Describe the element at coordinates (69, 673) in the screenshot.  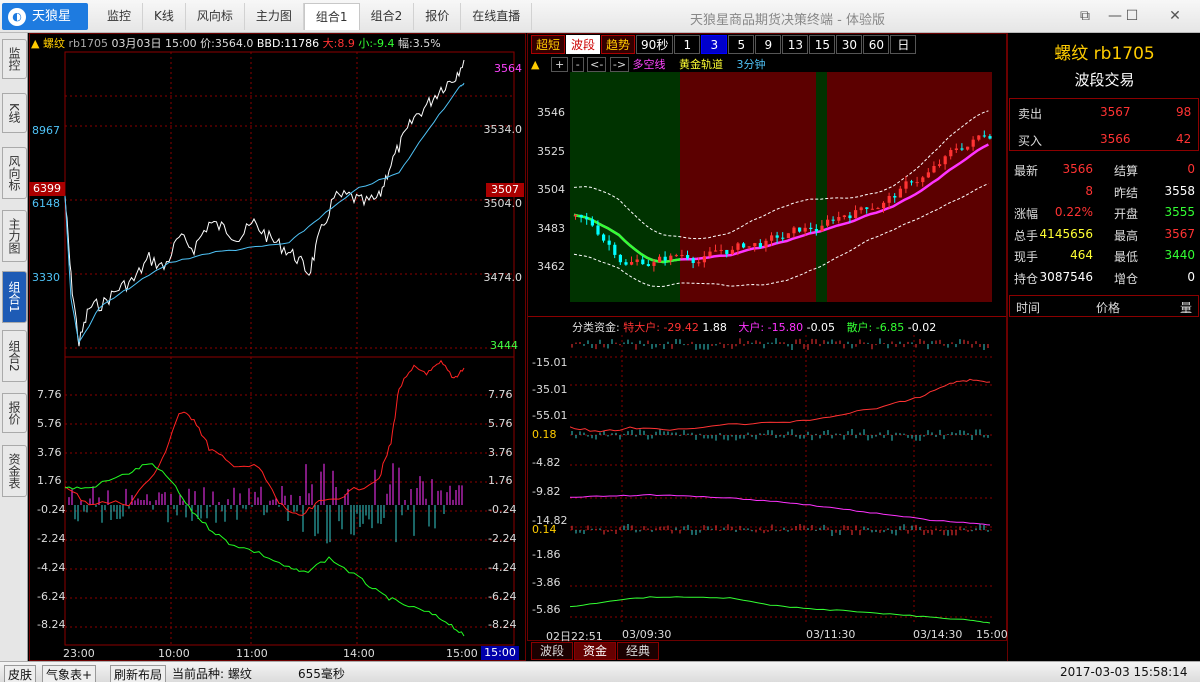
I see `weather-button: 气象表+` at that location.